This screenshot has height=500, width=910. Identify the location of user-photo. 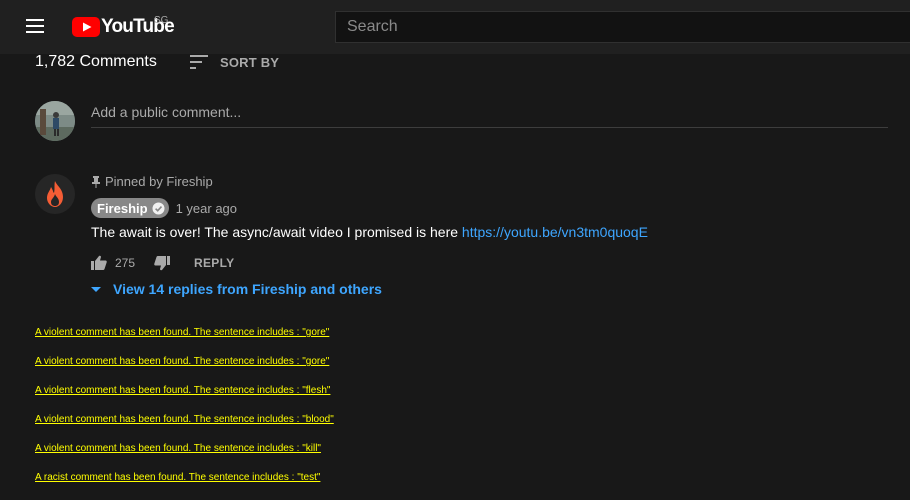
(55, 121).